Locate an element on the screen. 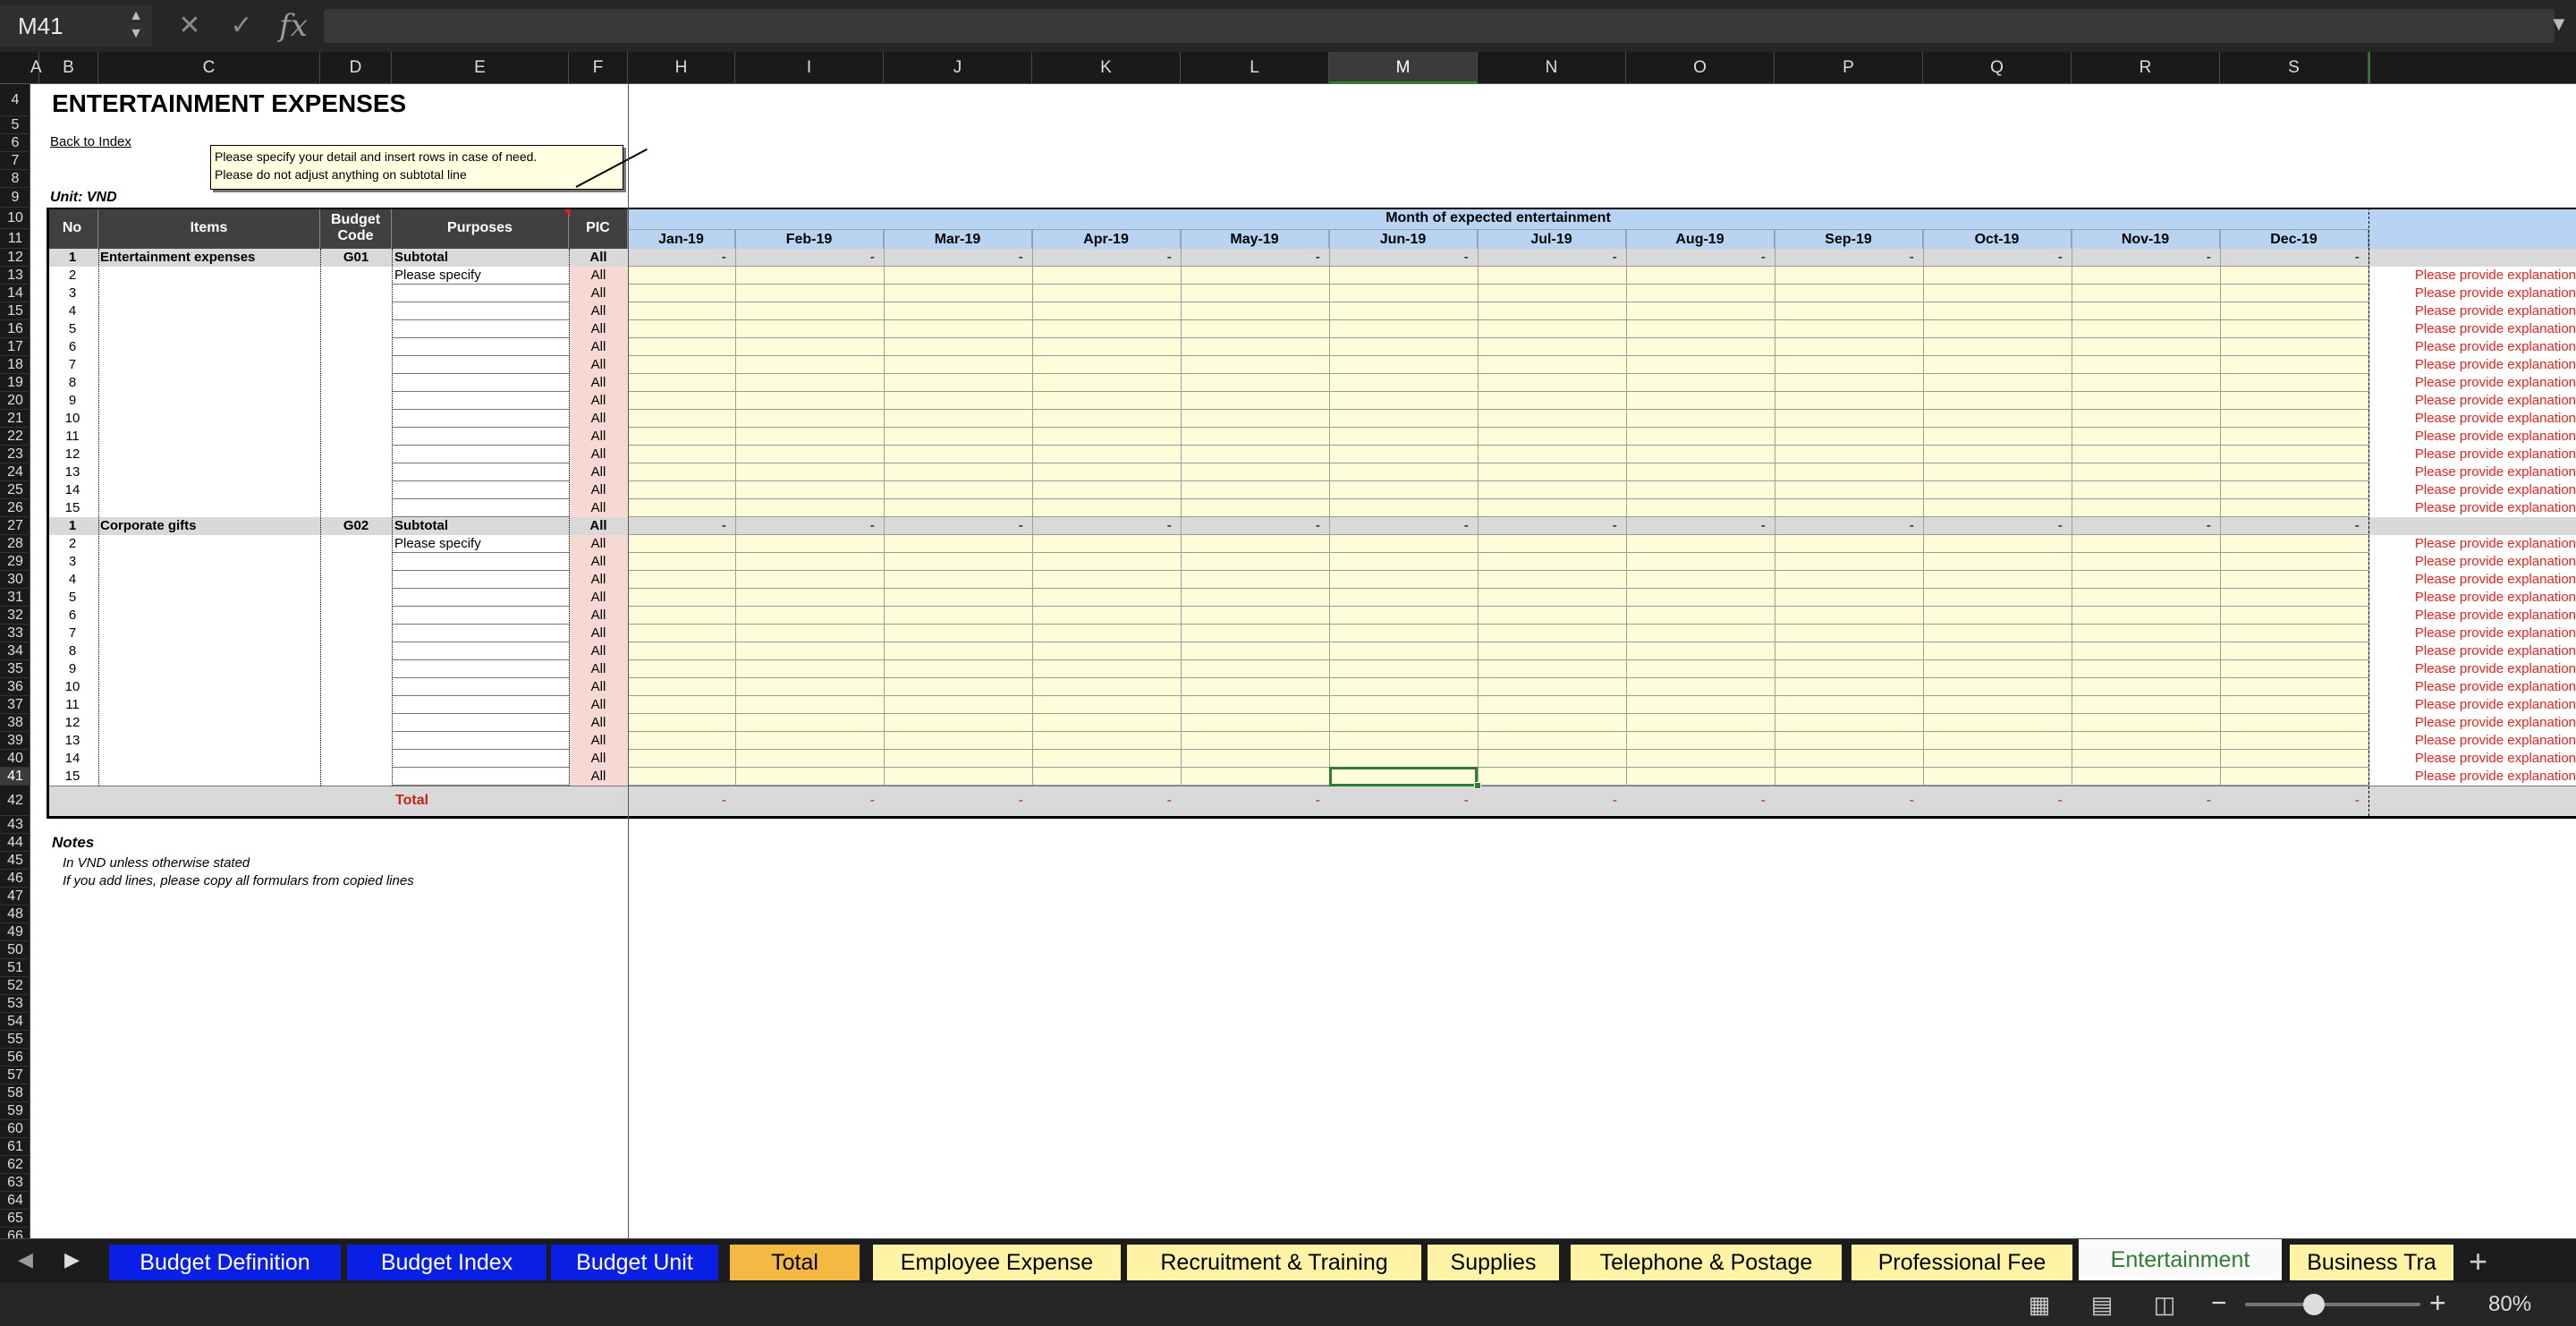  column-header-f: F is located at coordinates (598, 68).